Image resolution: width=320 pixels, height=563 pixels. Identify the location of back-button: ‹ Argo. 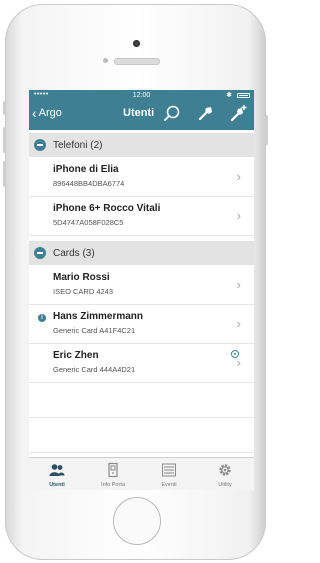
(47, 113).